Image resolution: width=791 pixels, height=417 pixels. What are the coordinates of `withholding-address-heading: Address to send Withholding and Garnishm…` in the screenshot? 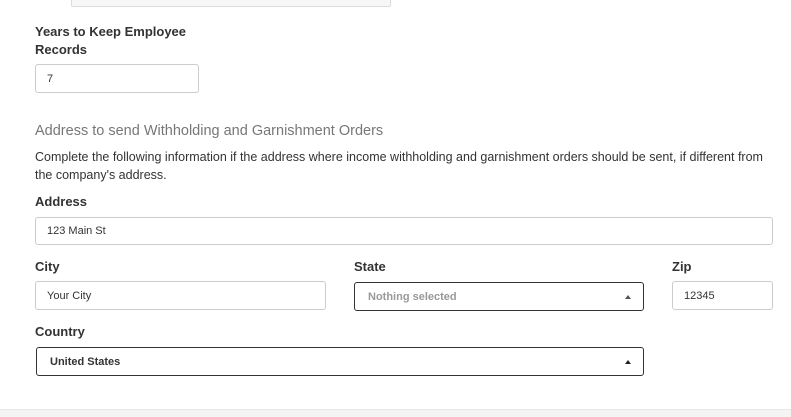 It's located at (209, 131).